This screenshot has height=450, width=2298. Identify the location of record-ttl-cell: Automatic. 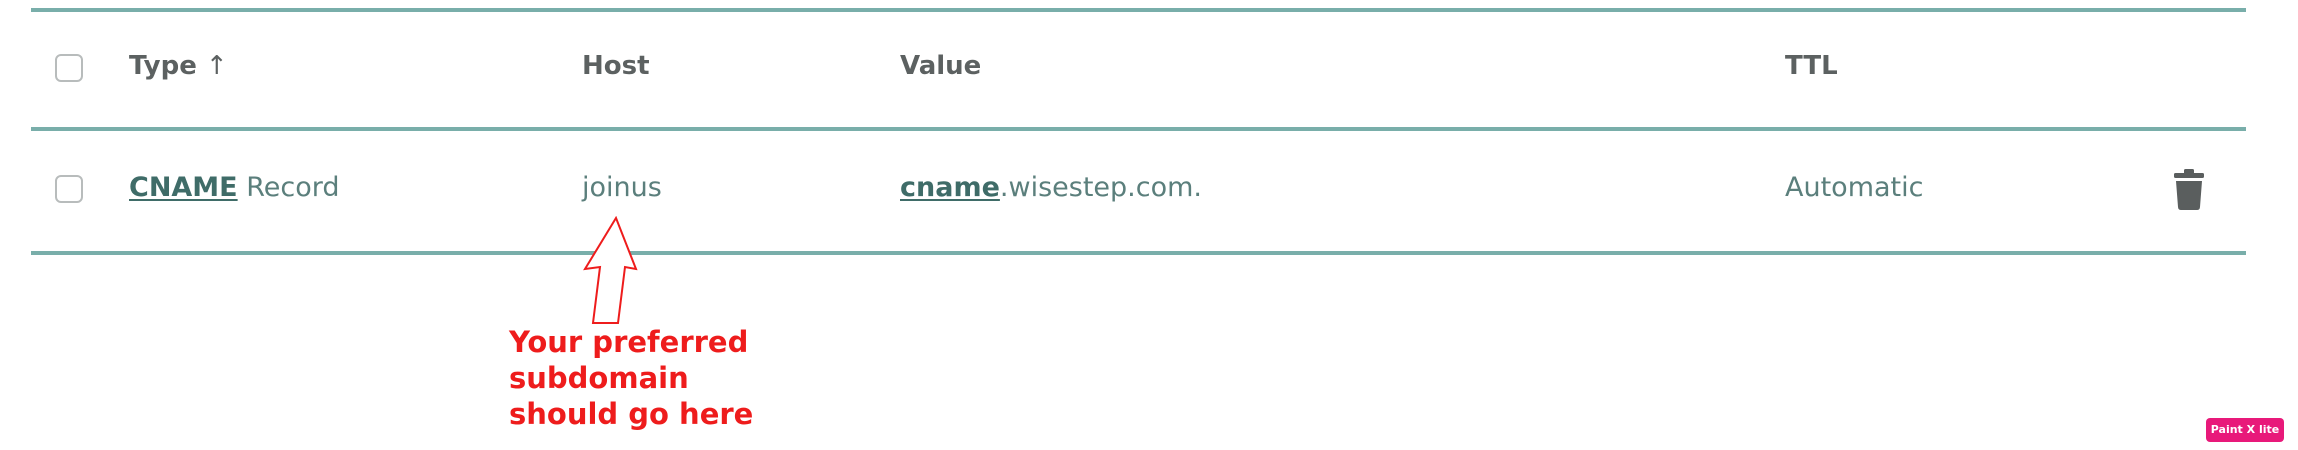
(1854, 187).